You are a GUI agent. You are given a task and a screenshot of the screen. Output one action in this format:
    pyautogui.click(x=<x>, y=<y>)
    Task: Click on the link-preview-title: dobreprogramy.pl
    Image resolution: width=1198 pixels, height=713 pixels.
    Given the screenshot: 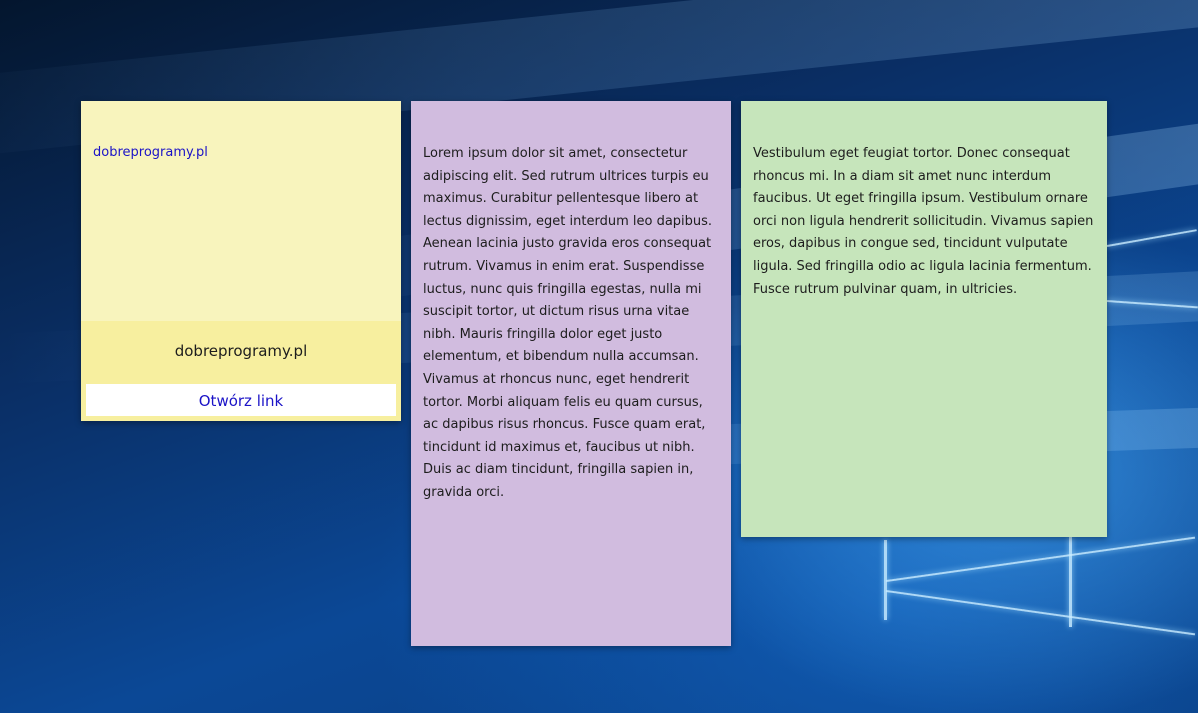 What is the action you would take?
    pyautogui.click(x=241, y=351)
    